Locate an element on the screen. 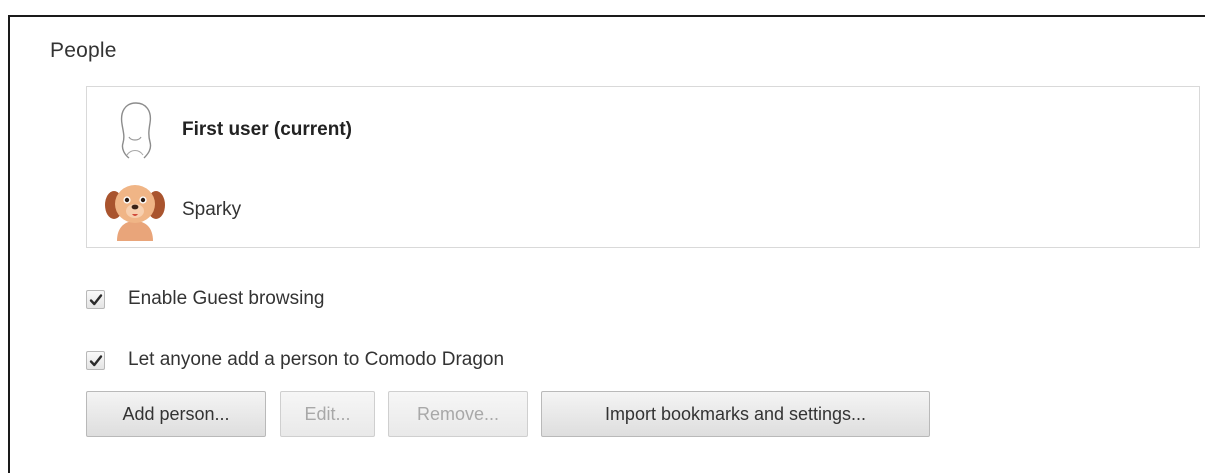 The image size is (1205, 473). profile-row-sparky: Sparky is located at coordinates (643, 212).